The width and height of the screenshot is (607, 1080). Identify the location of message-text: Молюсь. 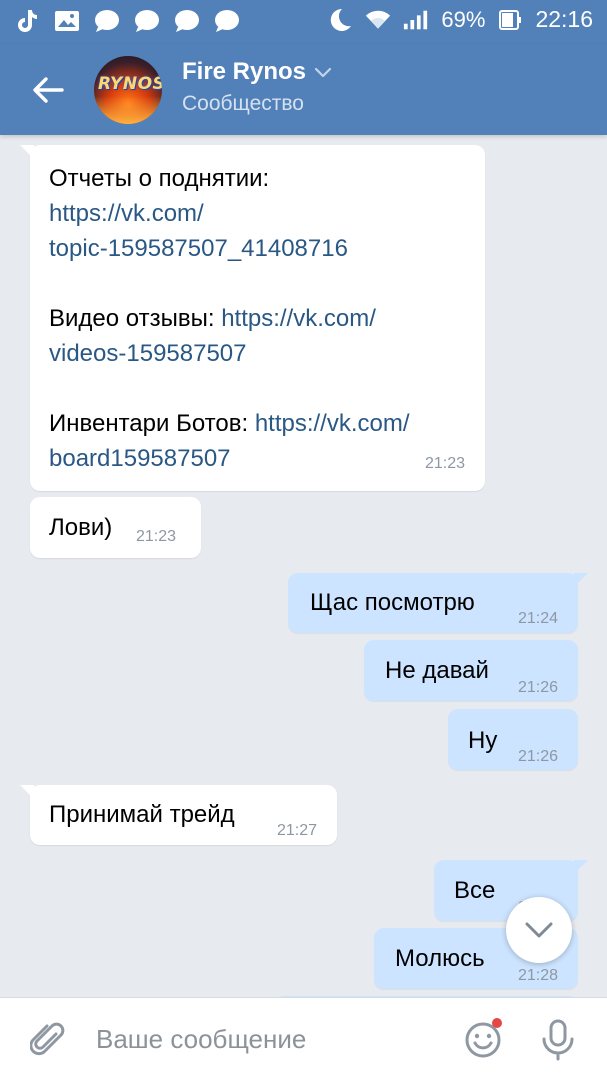
(440, 958).